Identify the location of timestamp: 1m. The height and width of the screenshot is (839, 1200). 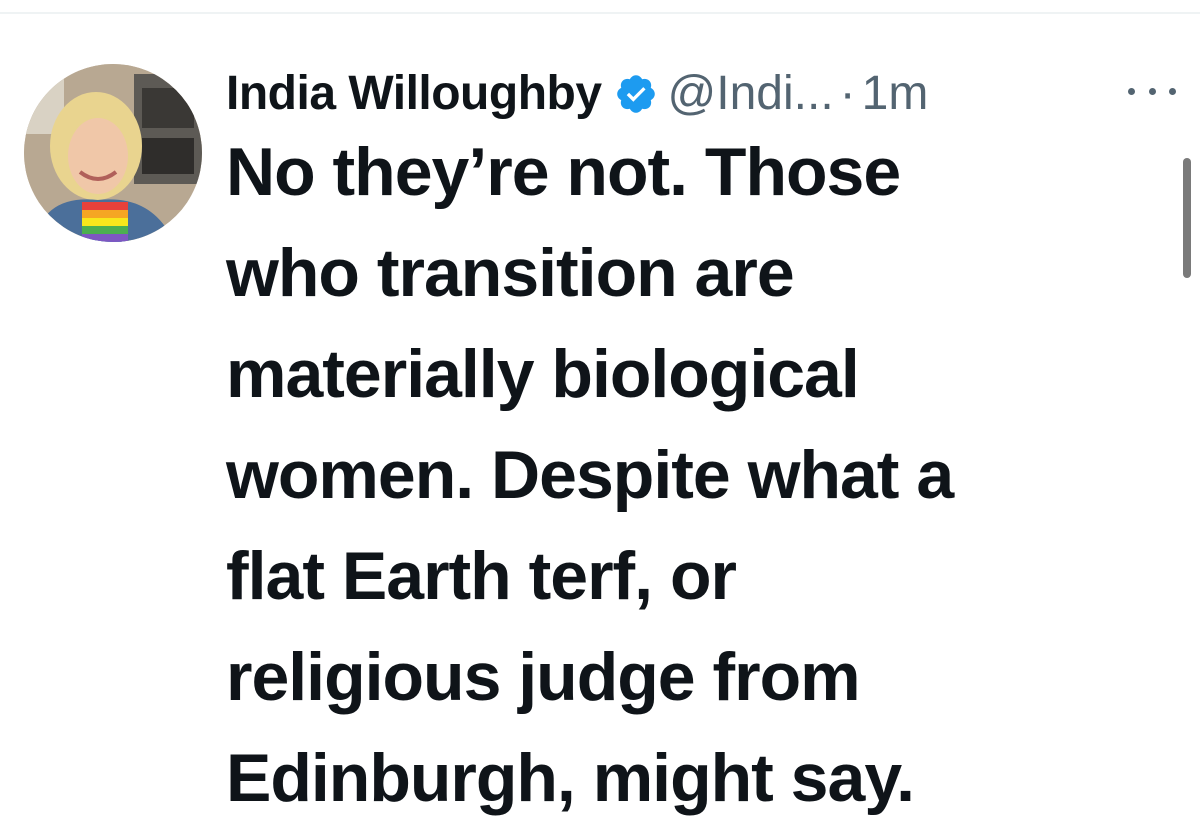
(895, 94).